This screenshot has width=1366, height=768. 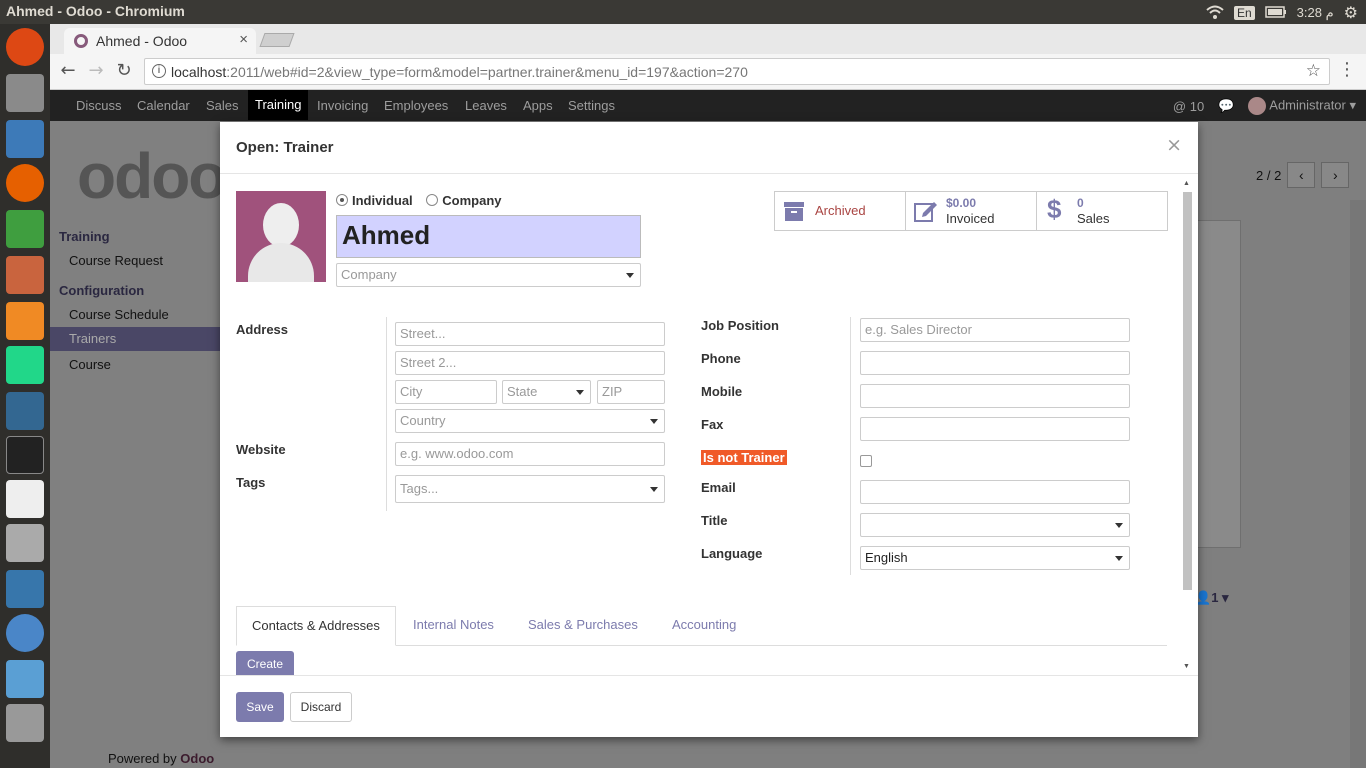 I want to click on page-scrollbar, so click(x=1358, y=484).